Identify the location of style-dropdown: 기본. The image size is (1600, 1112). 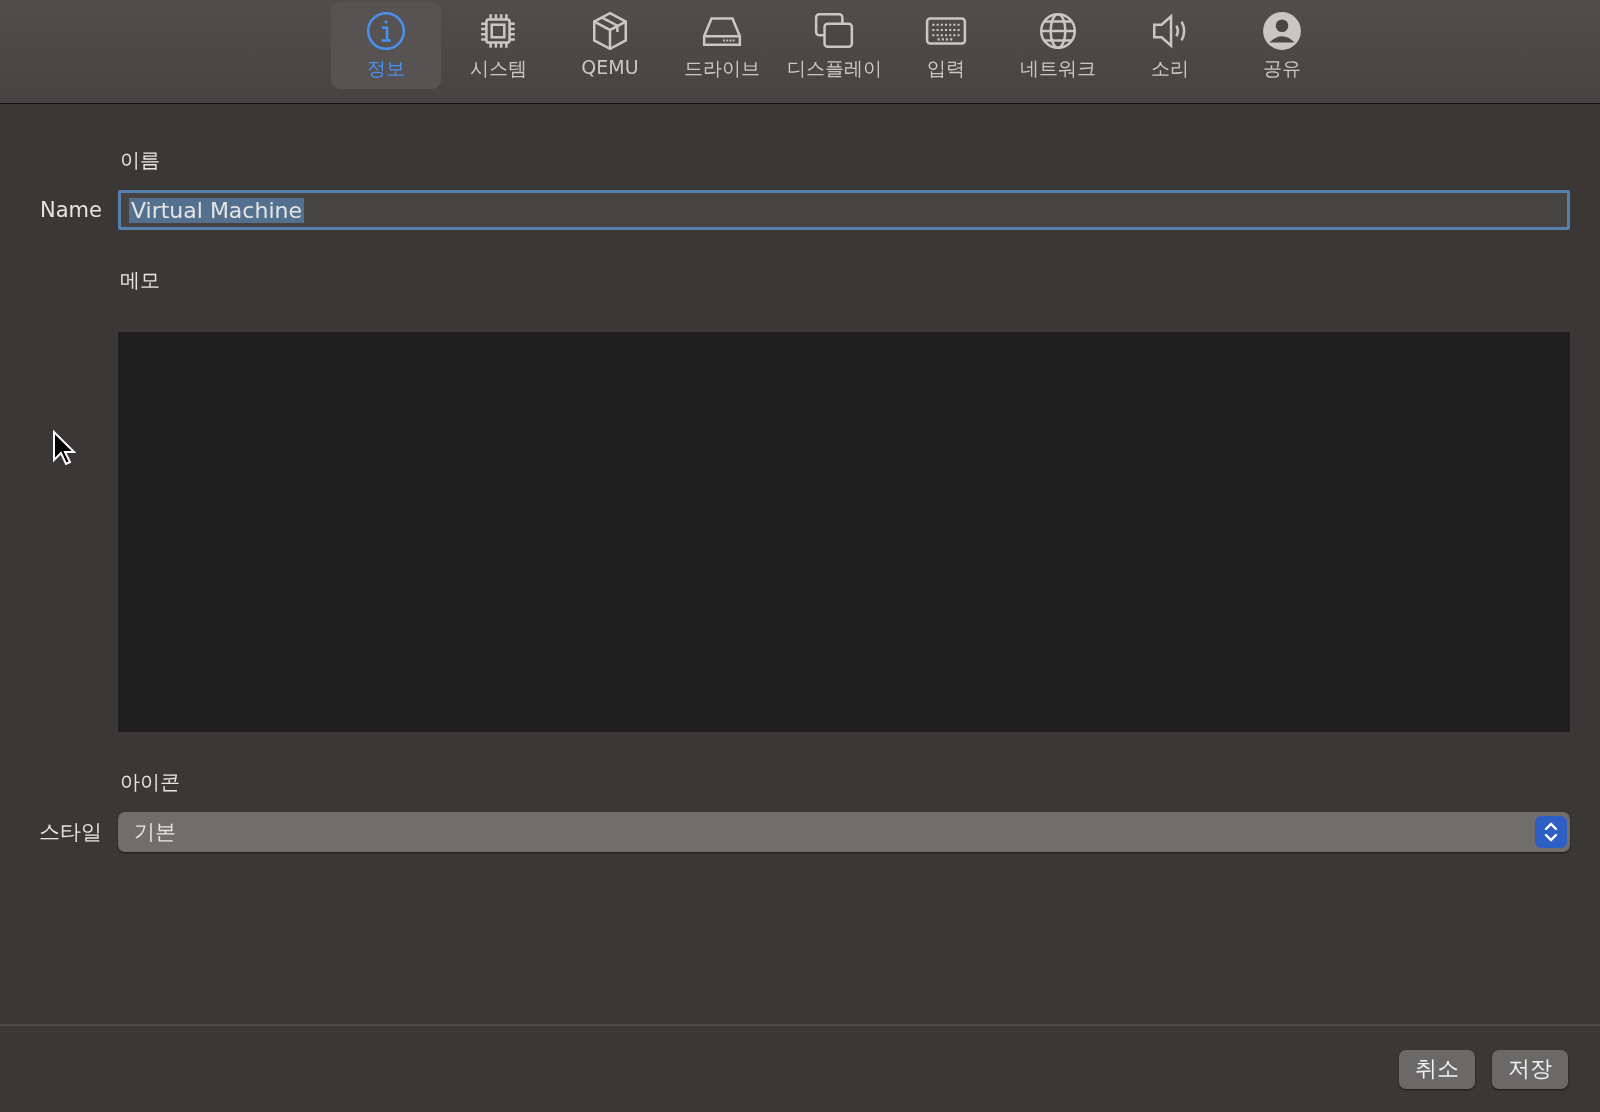
(844, 832).